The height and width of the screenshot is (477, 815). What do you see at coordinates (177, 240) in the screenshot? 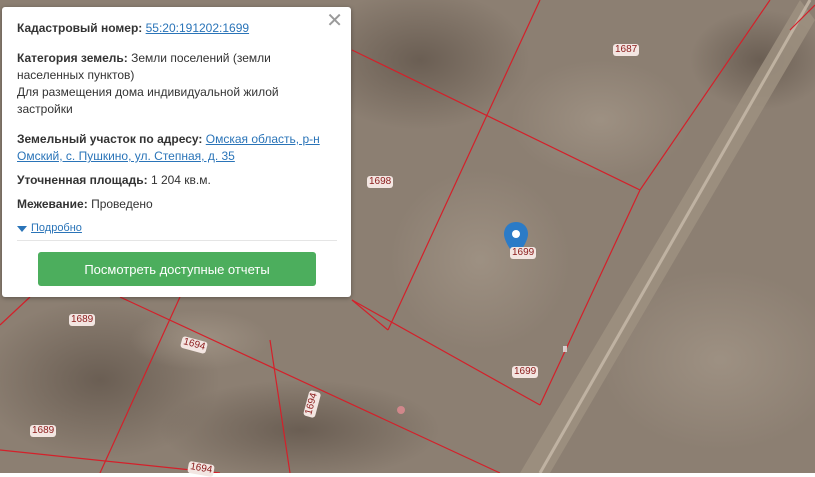
I see `divider` at bounding box center [177, 240].